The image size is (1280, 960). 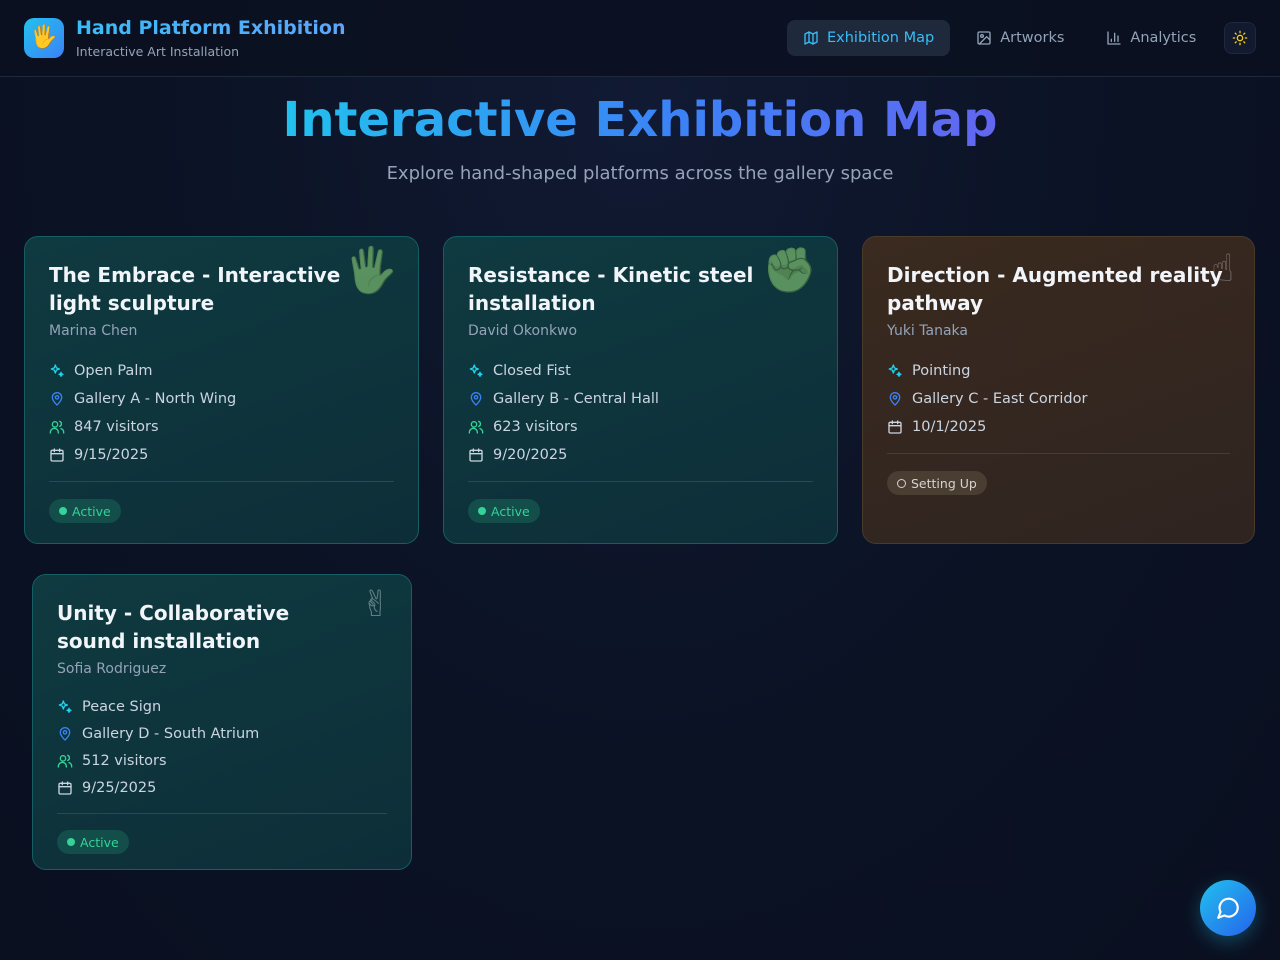 I want to click on app-subtitle: Interactive Art Installation, so click(x=158, y=51).